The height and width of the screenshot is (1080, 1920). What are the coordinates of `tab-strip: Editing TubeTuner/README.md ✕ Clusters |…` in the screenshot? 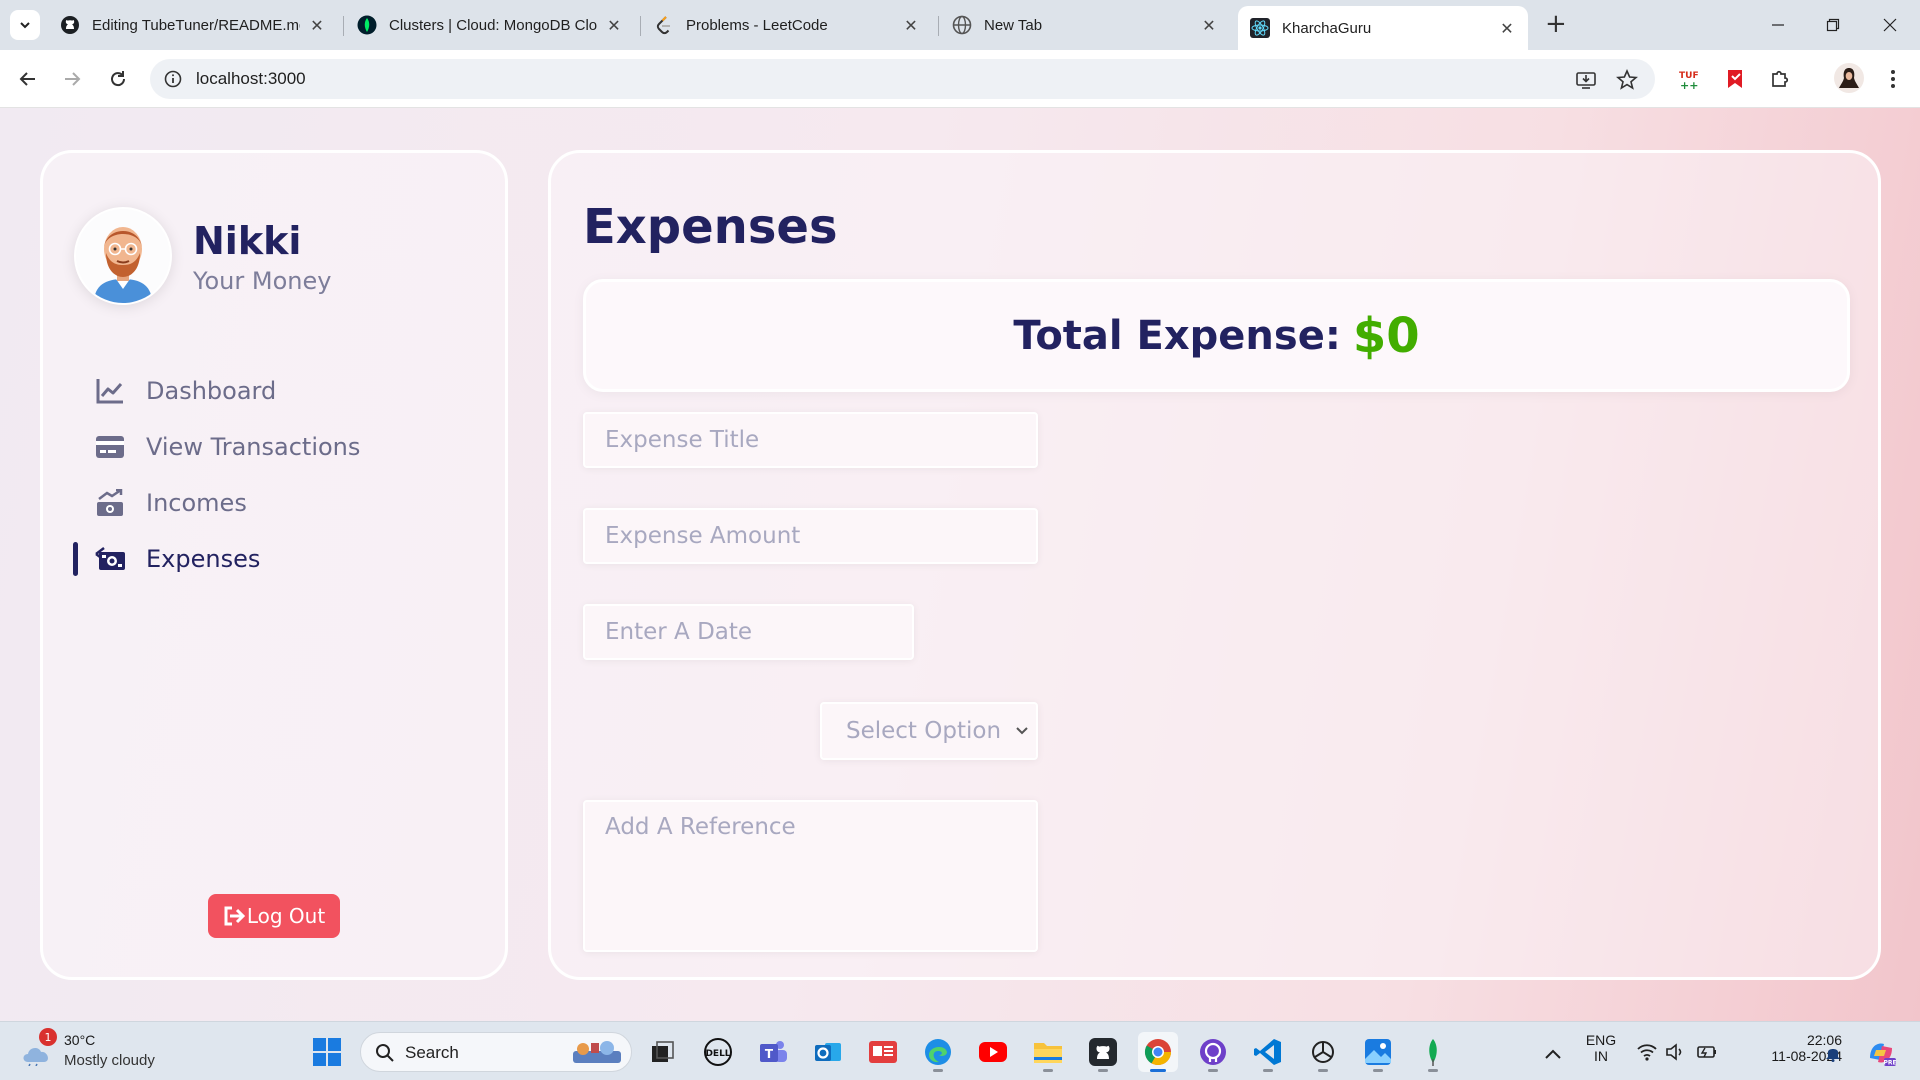 It's located at (960, 25).